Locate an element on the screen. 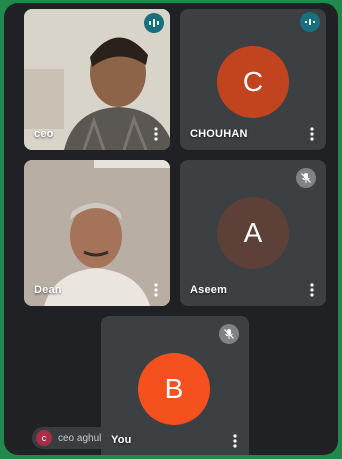 This screenshot has width=342, height=459. avatar-initial: B is located at coordinates (174, 388).